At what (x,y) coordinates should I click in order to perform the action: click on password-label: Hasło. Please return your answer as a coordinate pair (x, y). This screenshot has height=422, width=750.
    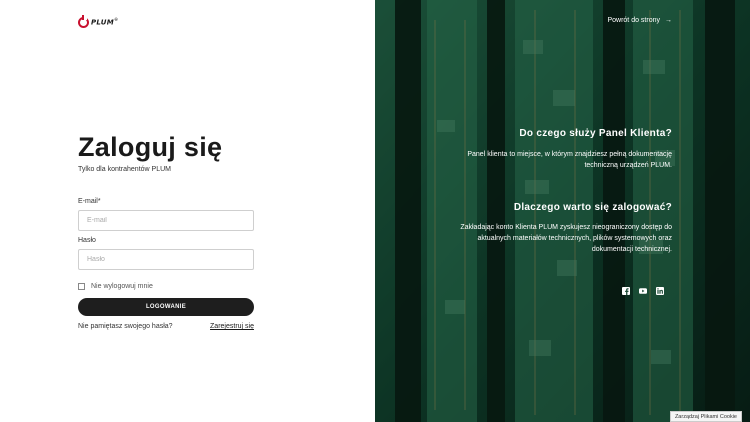
    Looking at the image, I should click on (87, 240).